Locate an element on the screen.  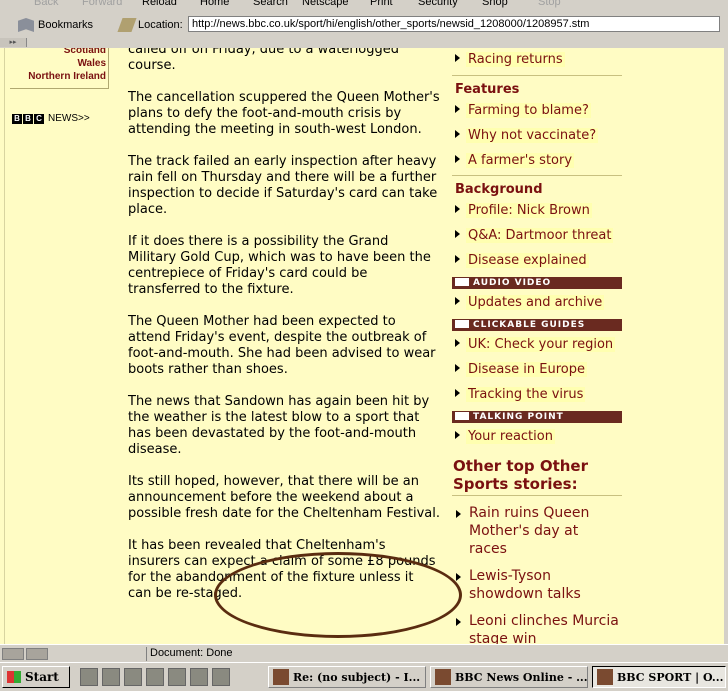
location-icon is located at coordinates (127, 25).